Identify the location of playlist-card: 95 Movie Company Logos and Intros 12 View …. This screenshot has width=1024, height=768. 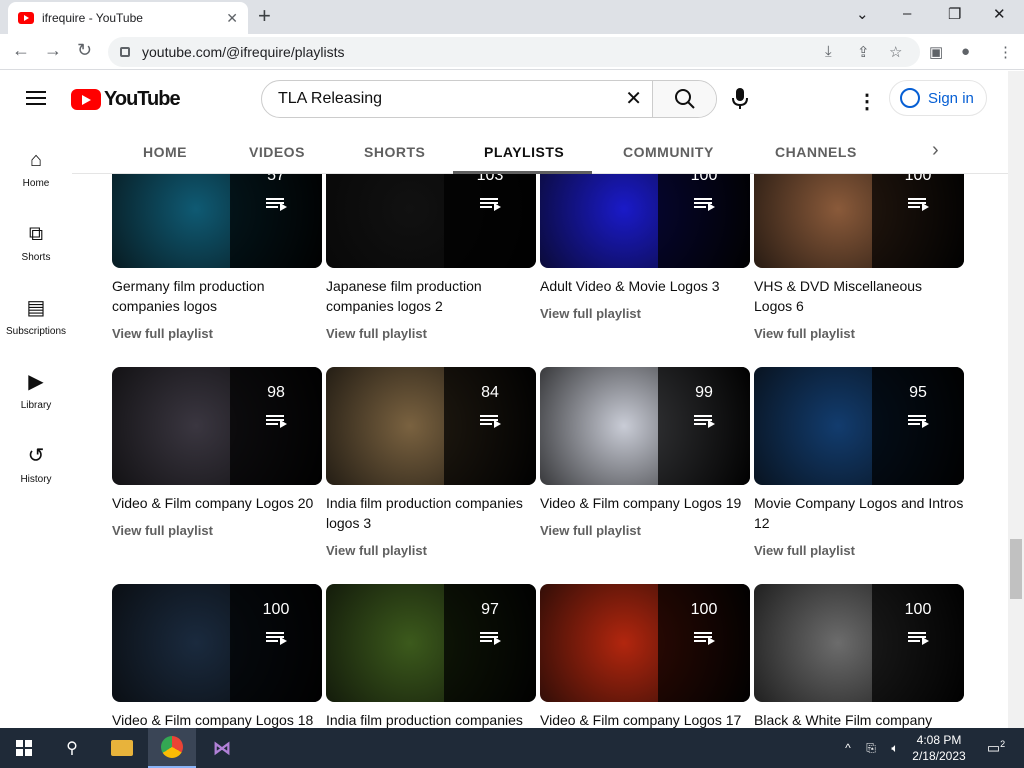
(859, 462).